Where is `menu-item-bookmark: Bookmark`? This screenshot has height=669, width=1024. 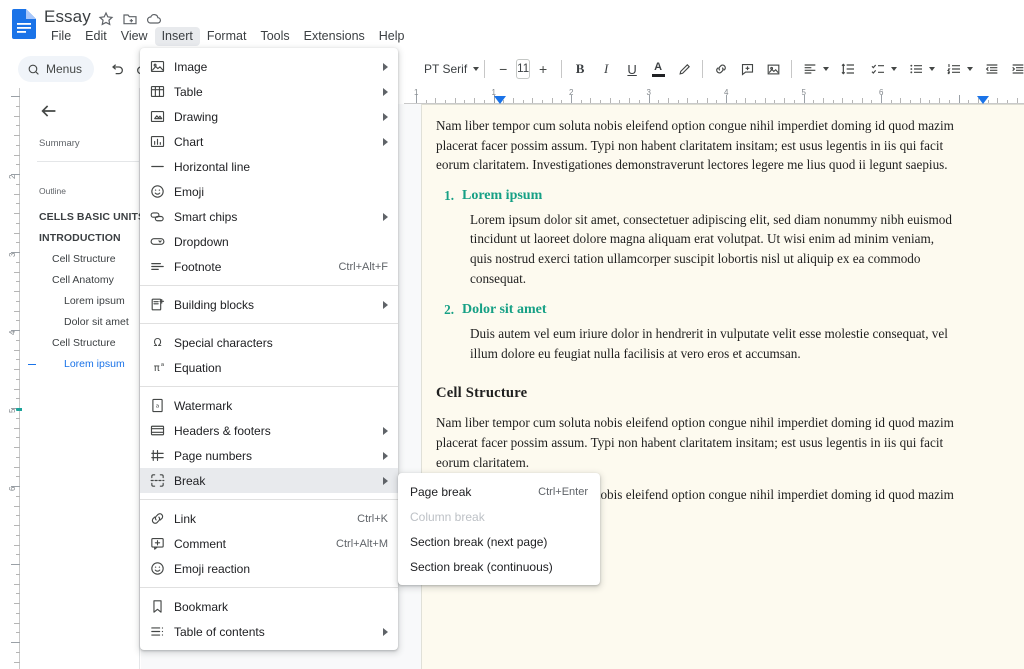 menu-item-bookmark: Bookmark is located at coordinates (269, 606).